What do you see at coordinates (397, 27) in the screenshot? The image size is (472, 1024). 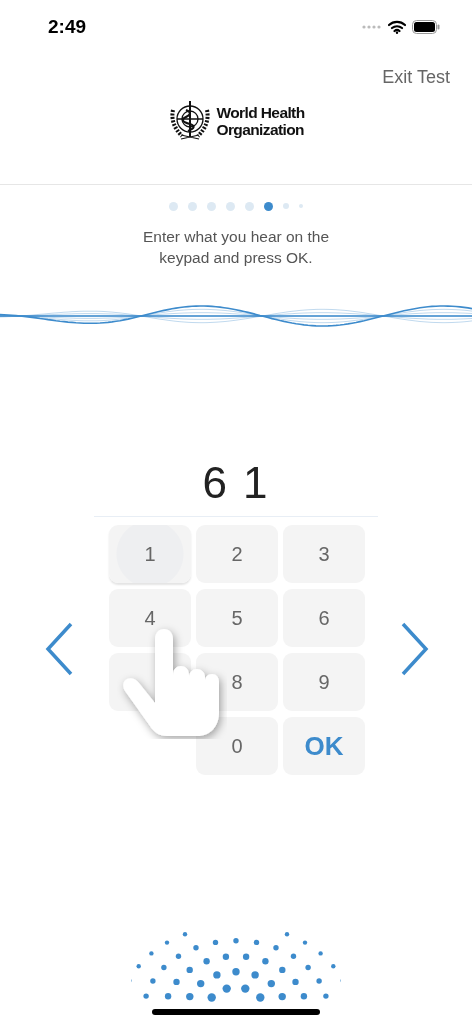 I see `wifi-icon` at bounding box center [397, 27].